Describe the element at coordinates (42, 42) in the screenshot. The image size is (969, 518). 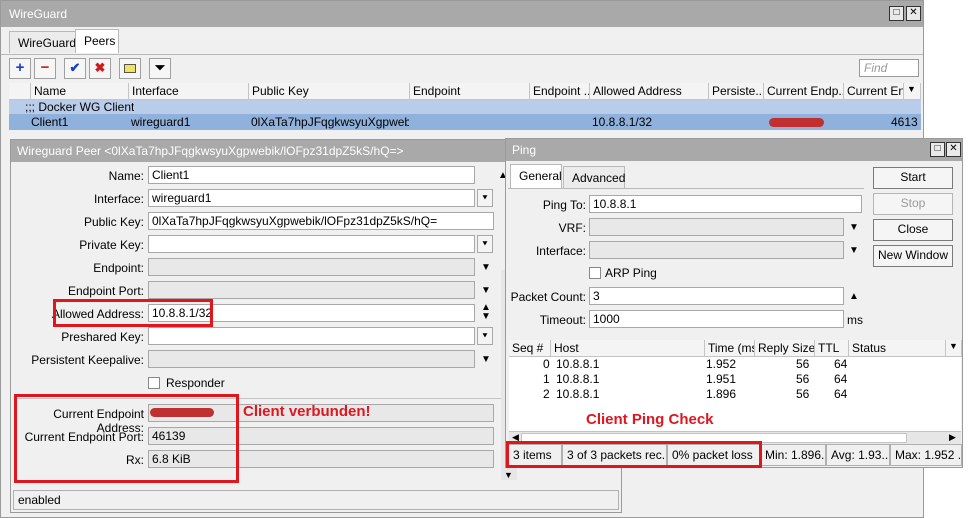
I see `tab-wireguard: WireGuard` at that location.